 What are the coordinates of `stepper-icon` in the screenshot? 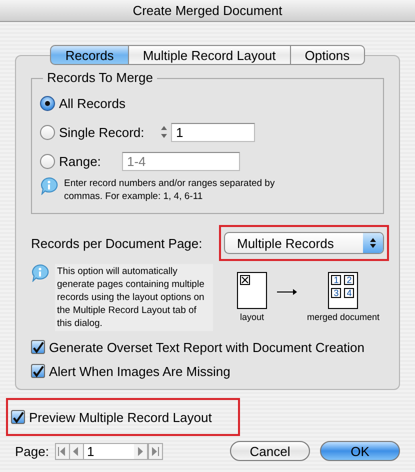 It's located at (164, 132).